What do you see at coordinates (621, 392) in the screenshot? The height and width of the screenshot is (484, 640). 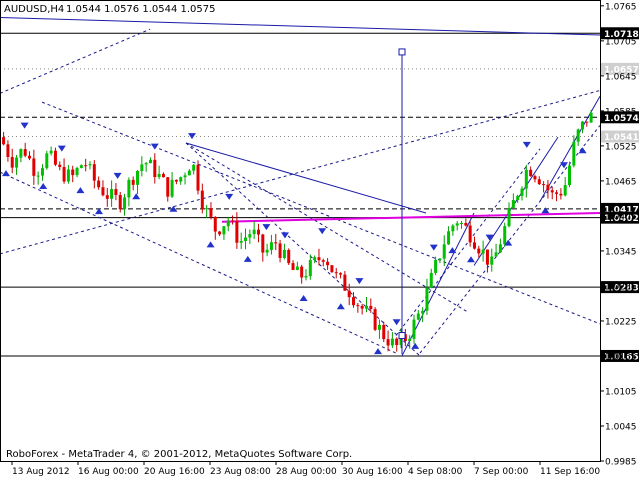 I see `y-tick-label: 1.0105` at bounding box center [621, 392].